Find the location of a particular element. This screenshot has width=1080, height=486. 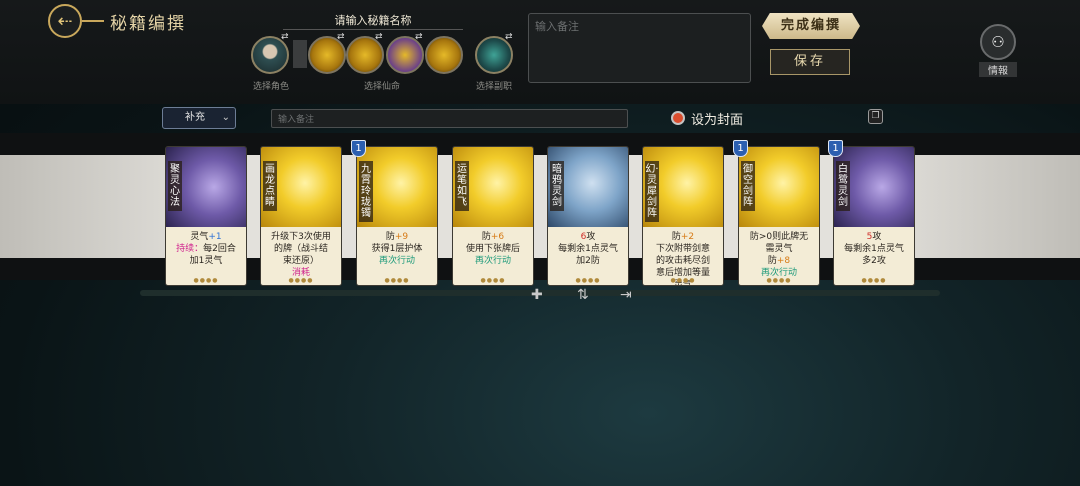

card-description-line: 多2攻 is located at coordinates (874, 261).